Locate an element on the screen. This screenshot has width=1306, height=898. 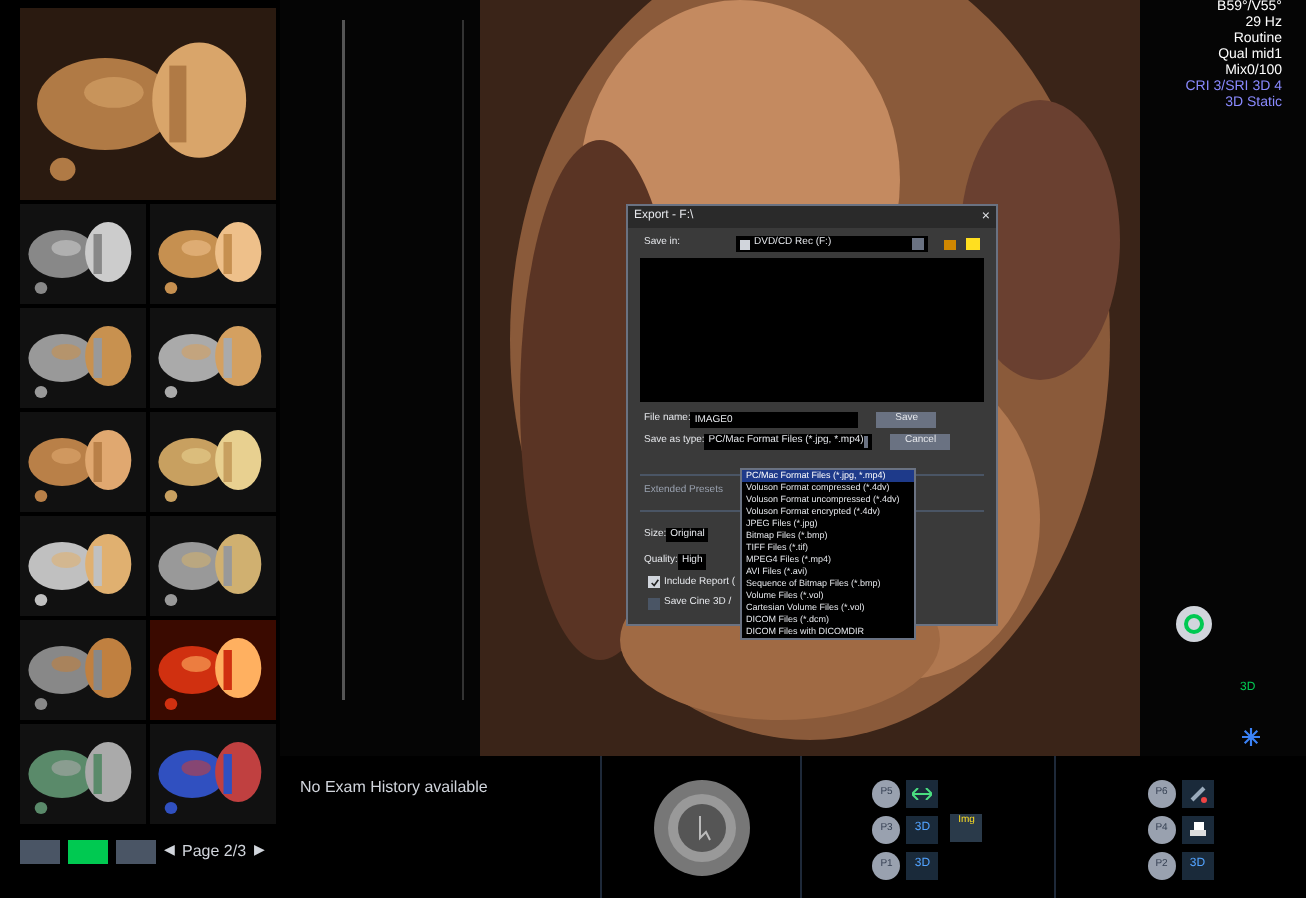
new-folder-icon is located at coordinates (973, 244).